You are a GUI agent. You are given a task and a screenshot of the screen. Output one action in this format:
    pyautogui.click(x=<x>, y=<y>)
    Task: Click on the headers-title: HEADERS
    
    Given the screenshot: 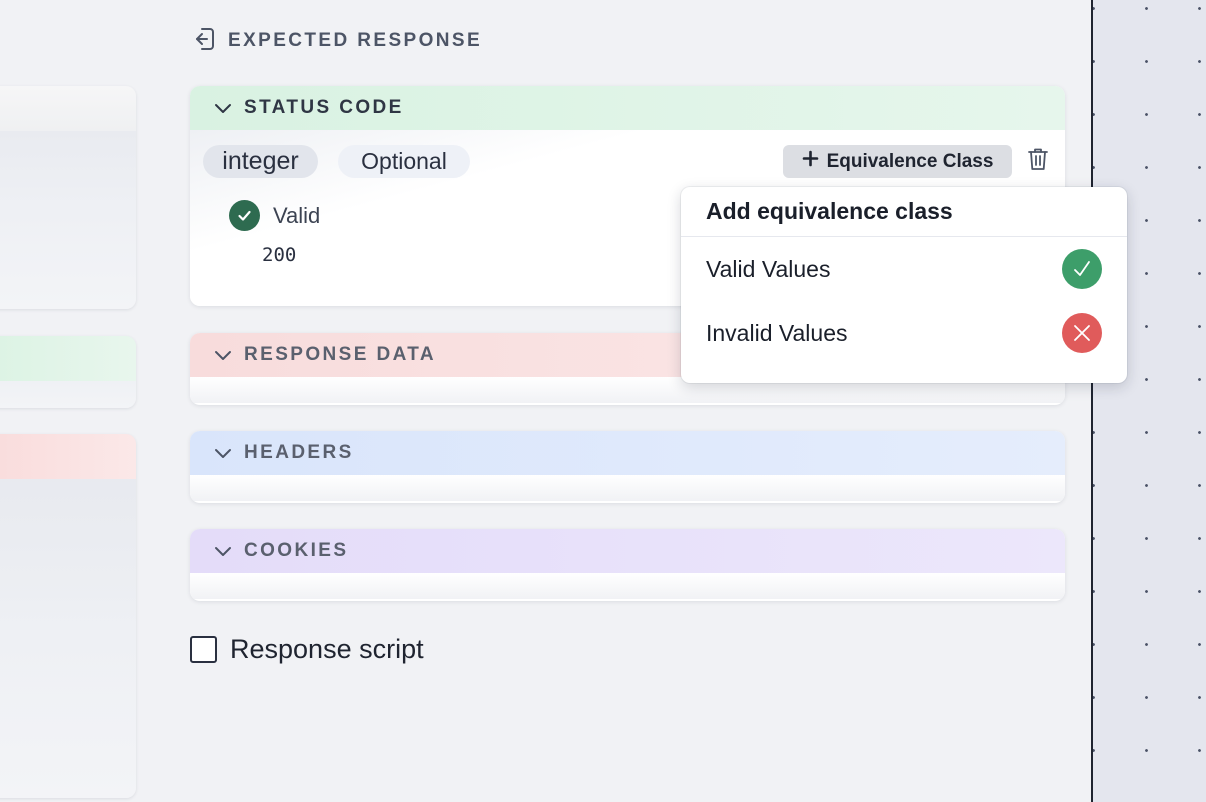 What is the action you would take?
    pyautogui.click(x=299, y=452)
    